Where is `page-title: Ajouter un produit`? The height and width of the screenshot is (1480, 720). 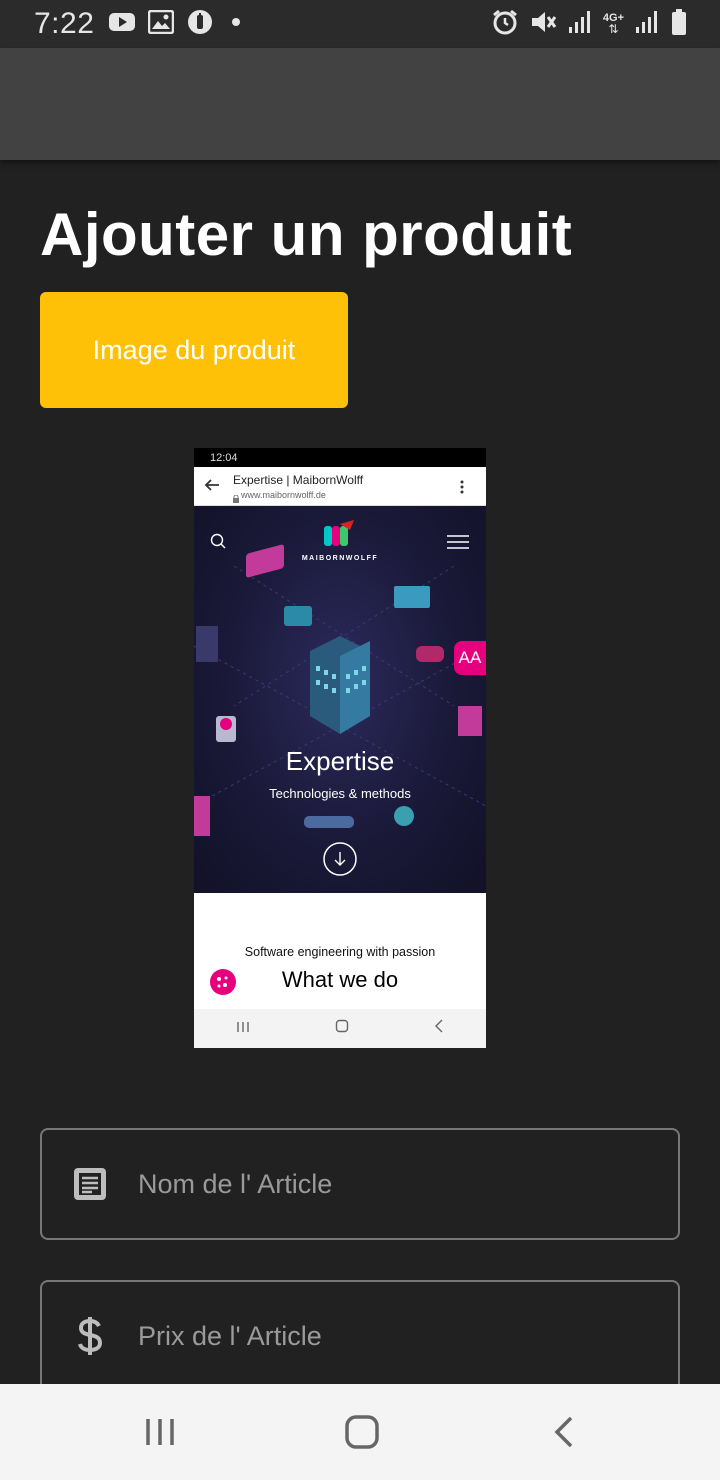 page-title: Ajouter un produit is located at coordinates (306, 234).